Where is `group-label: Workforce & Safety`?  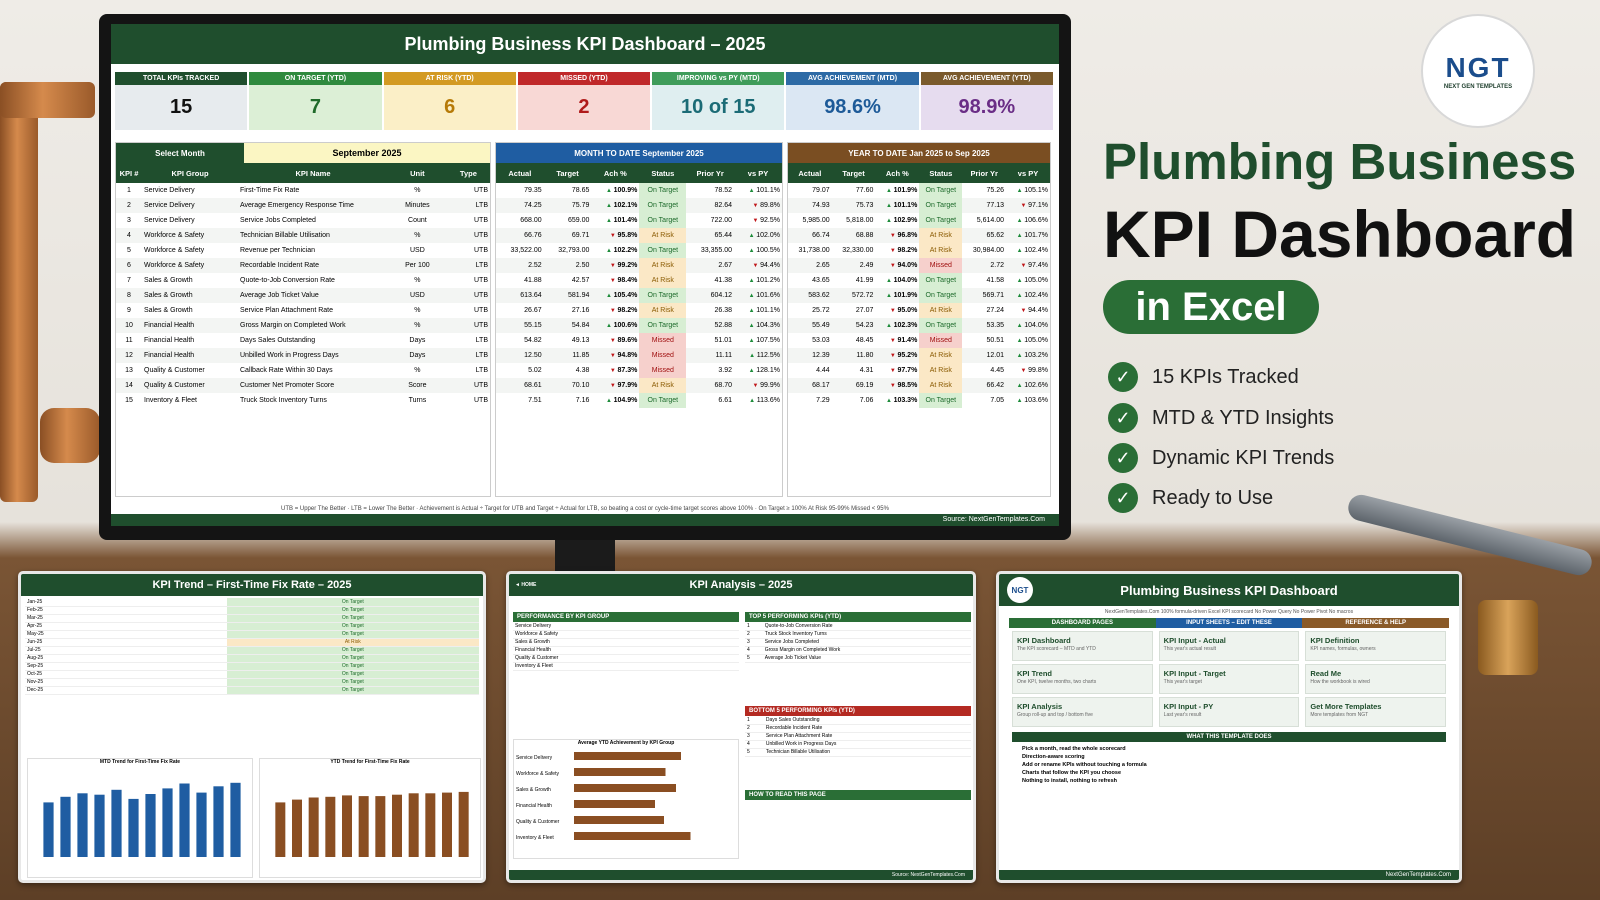 group-label: Workforce & Safety is located at coordinates (537, 774).